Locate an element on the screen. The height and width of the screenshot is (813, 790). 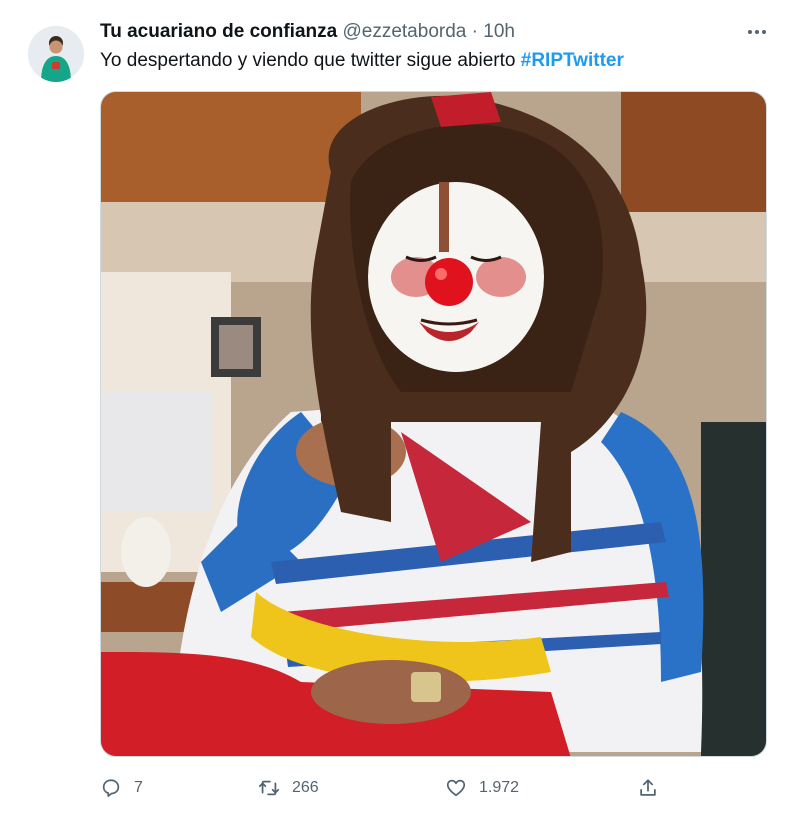
retweet-button: 266 is located at coordinates (288, 788).